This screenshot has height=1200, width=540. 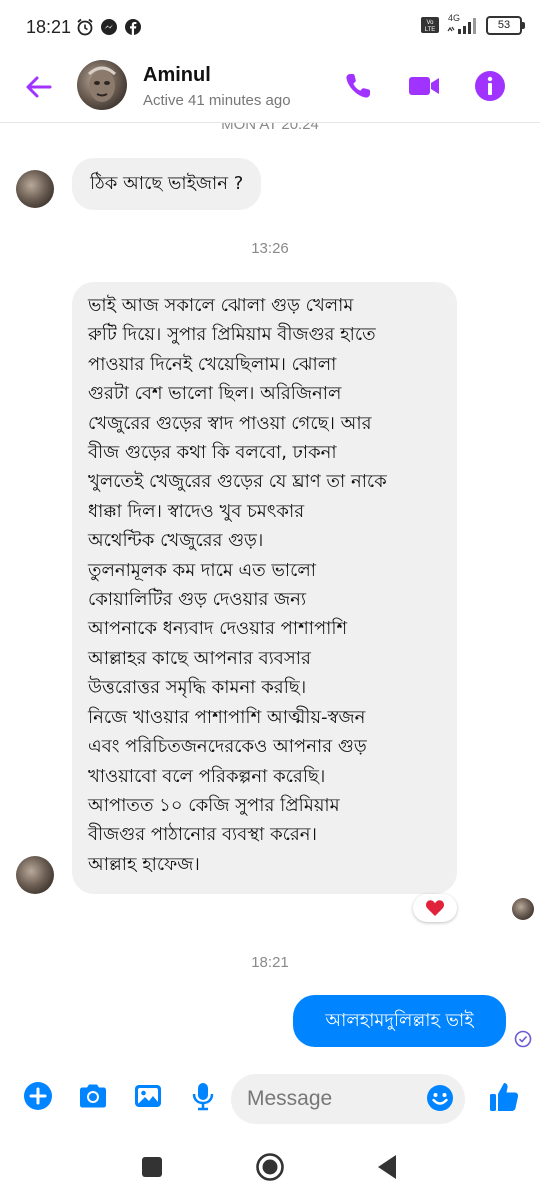 I want to click on message-text: ঠিক আছে ভাইজান ?, so click(x=167, y=183).